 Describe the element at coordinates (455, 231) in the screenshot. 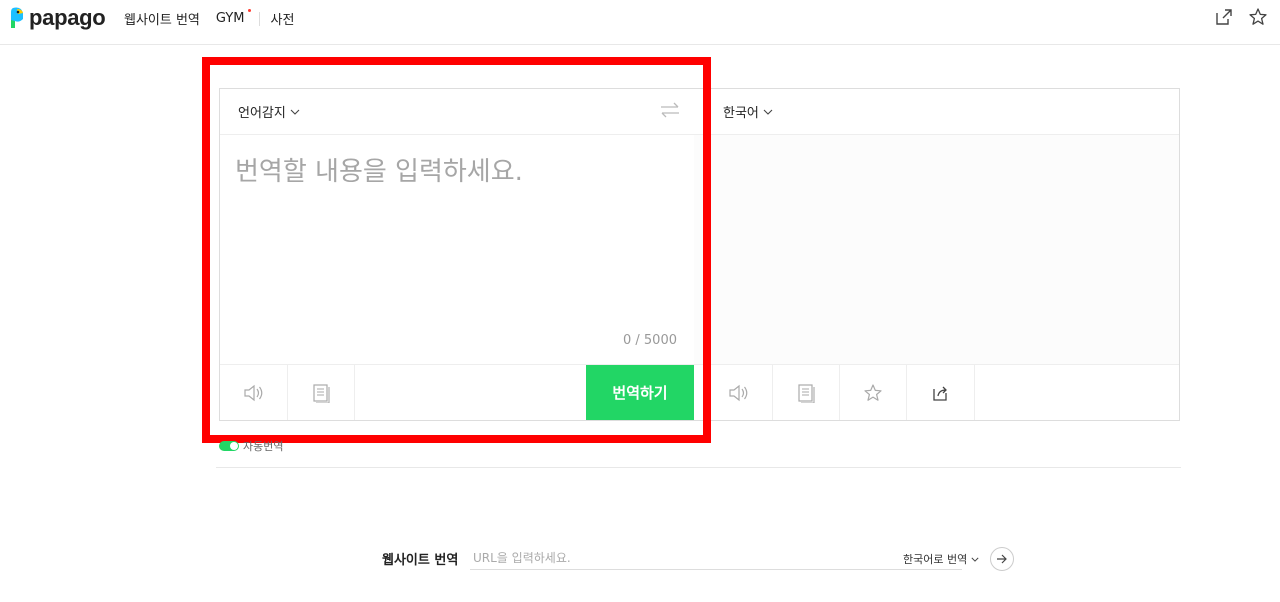

I see `source-text-input` at that location.